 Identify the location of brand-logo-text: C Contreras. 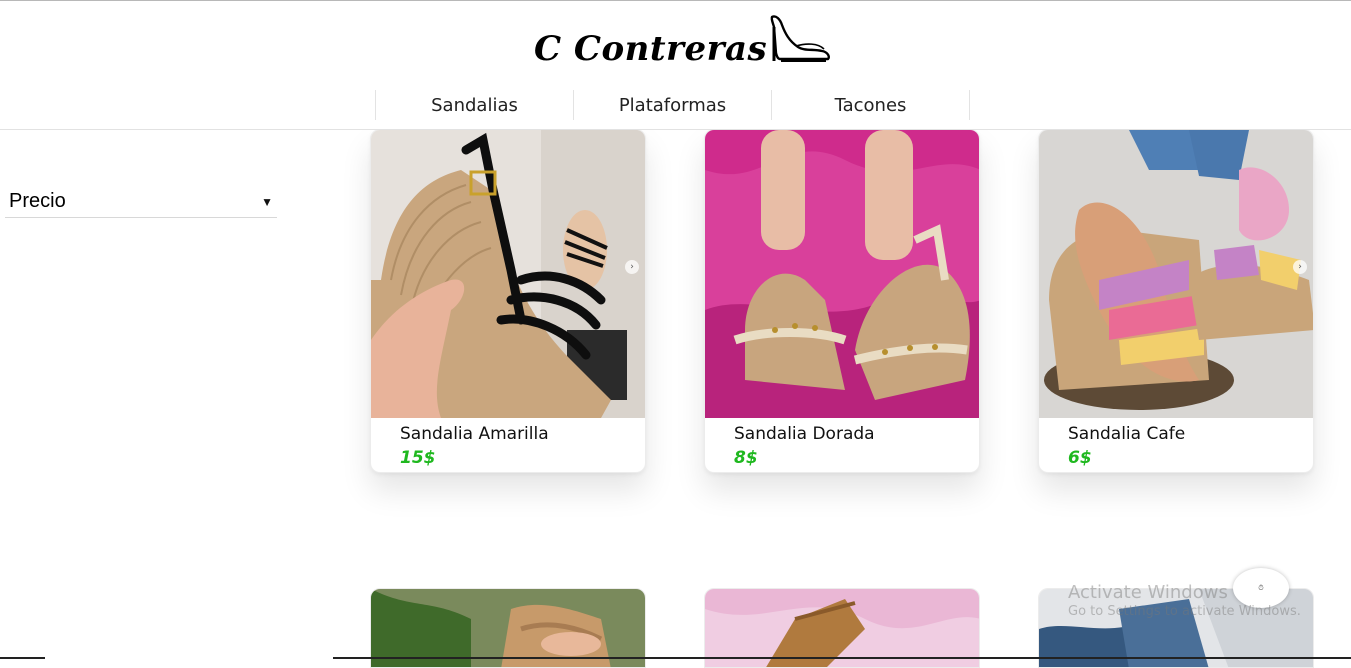
(650, 49).